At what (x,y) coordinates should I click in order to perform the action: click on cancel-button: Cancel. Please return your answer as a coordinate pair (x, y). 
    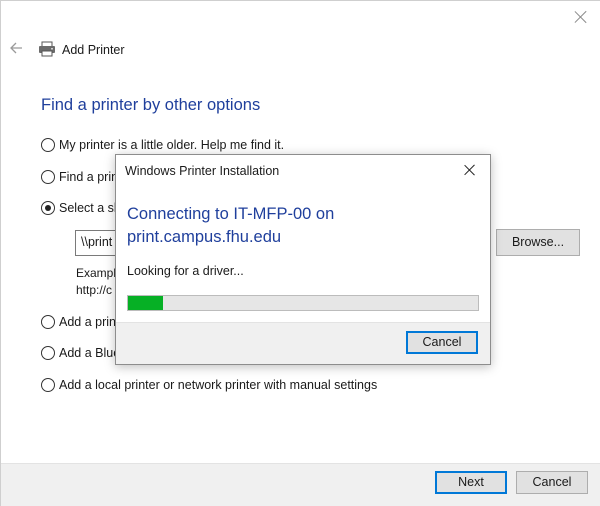
    Looking at the image, I should click on (552, 482).